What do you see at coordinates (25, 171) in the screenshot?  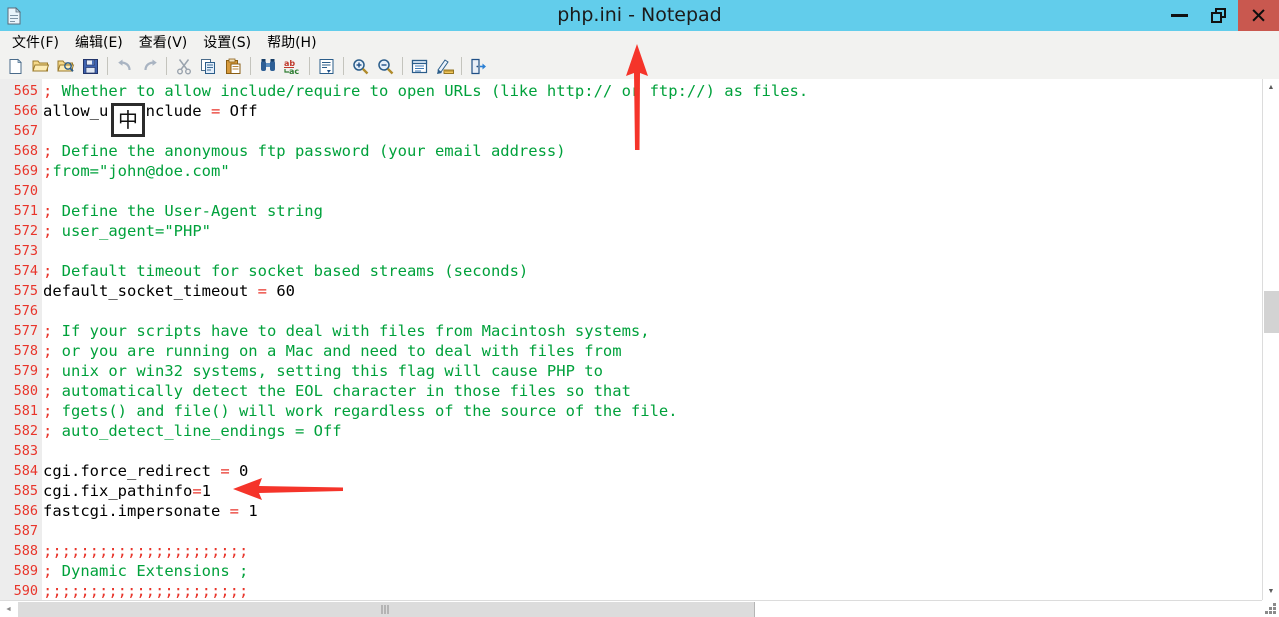 I see `line-number: 569` at bounding box center [25, 171].